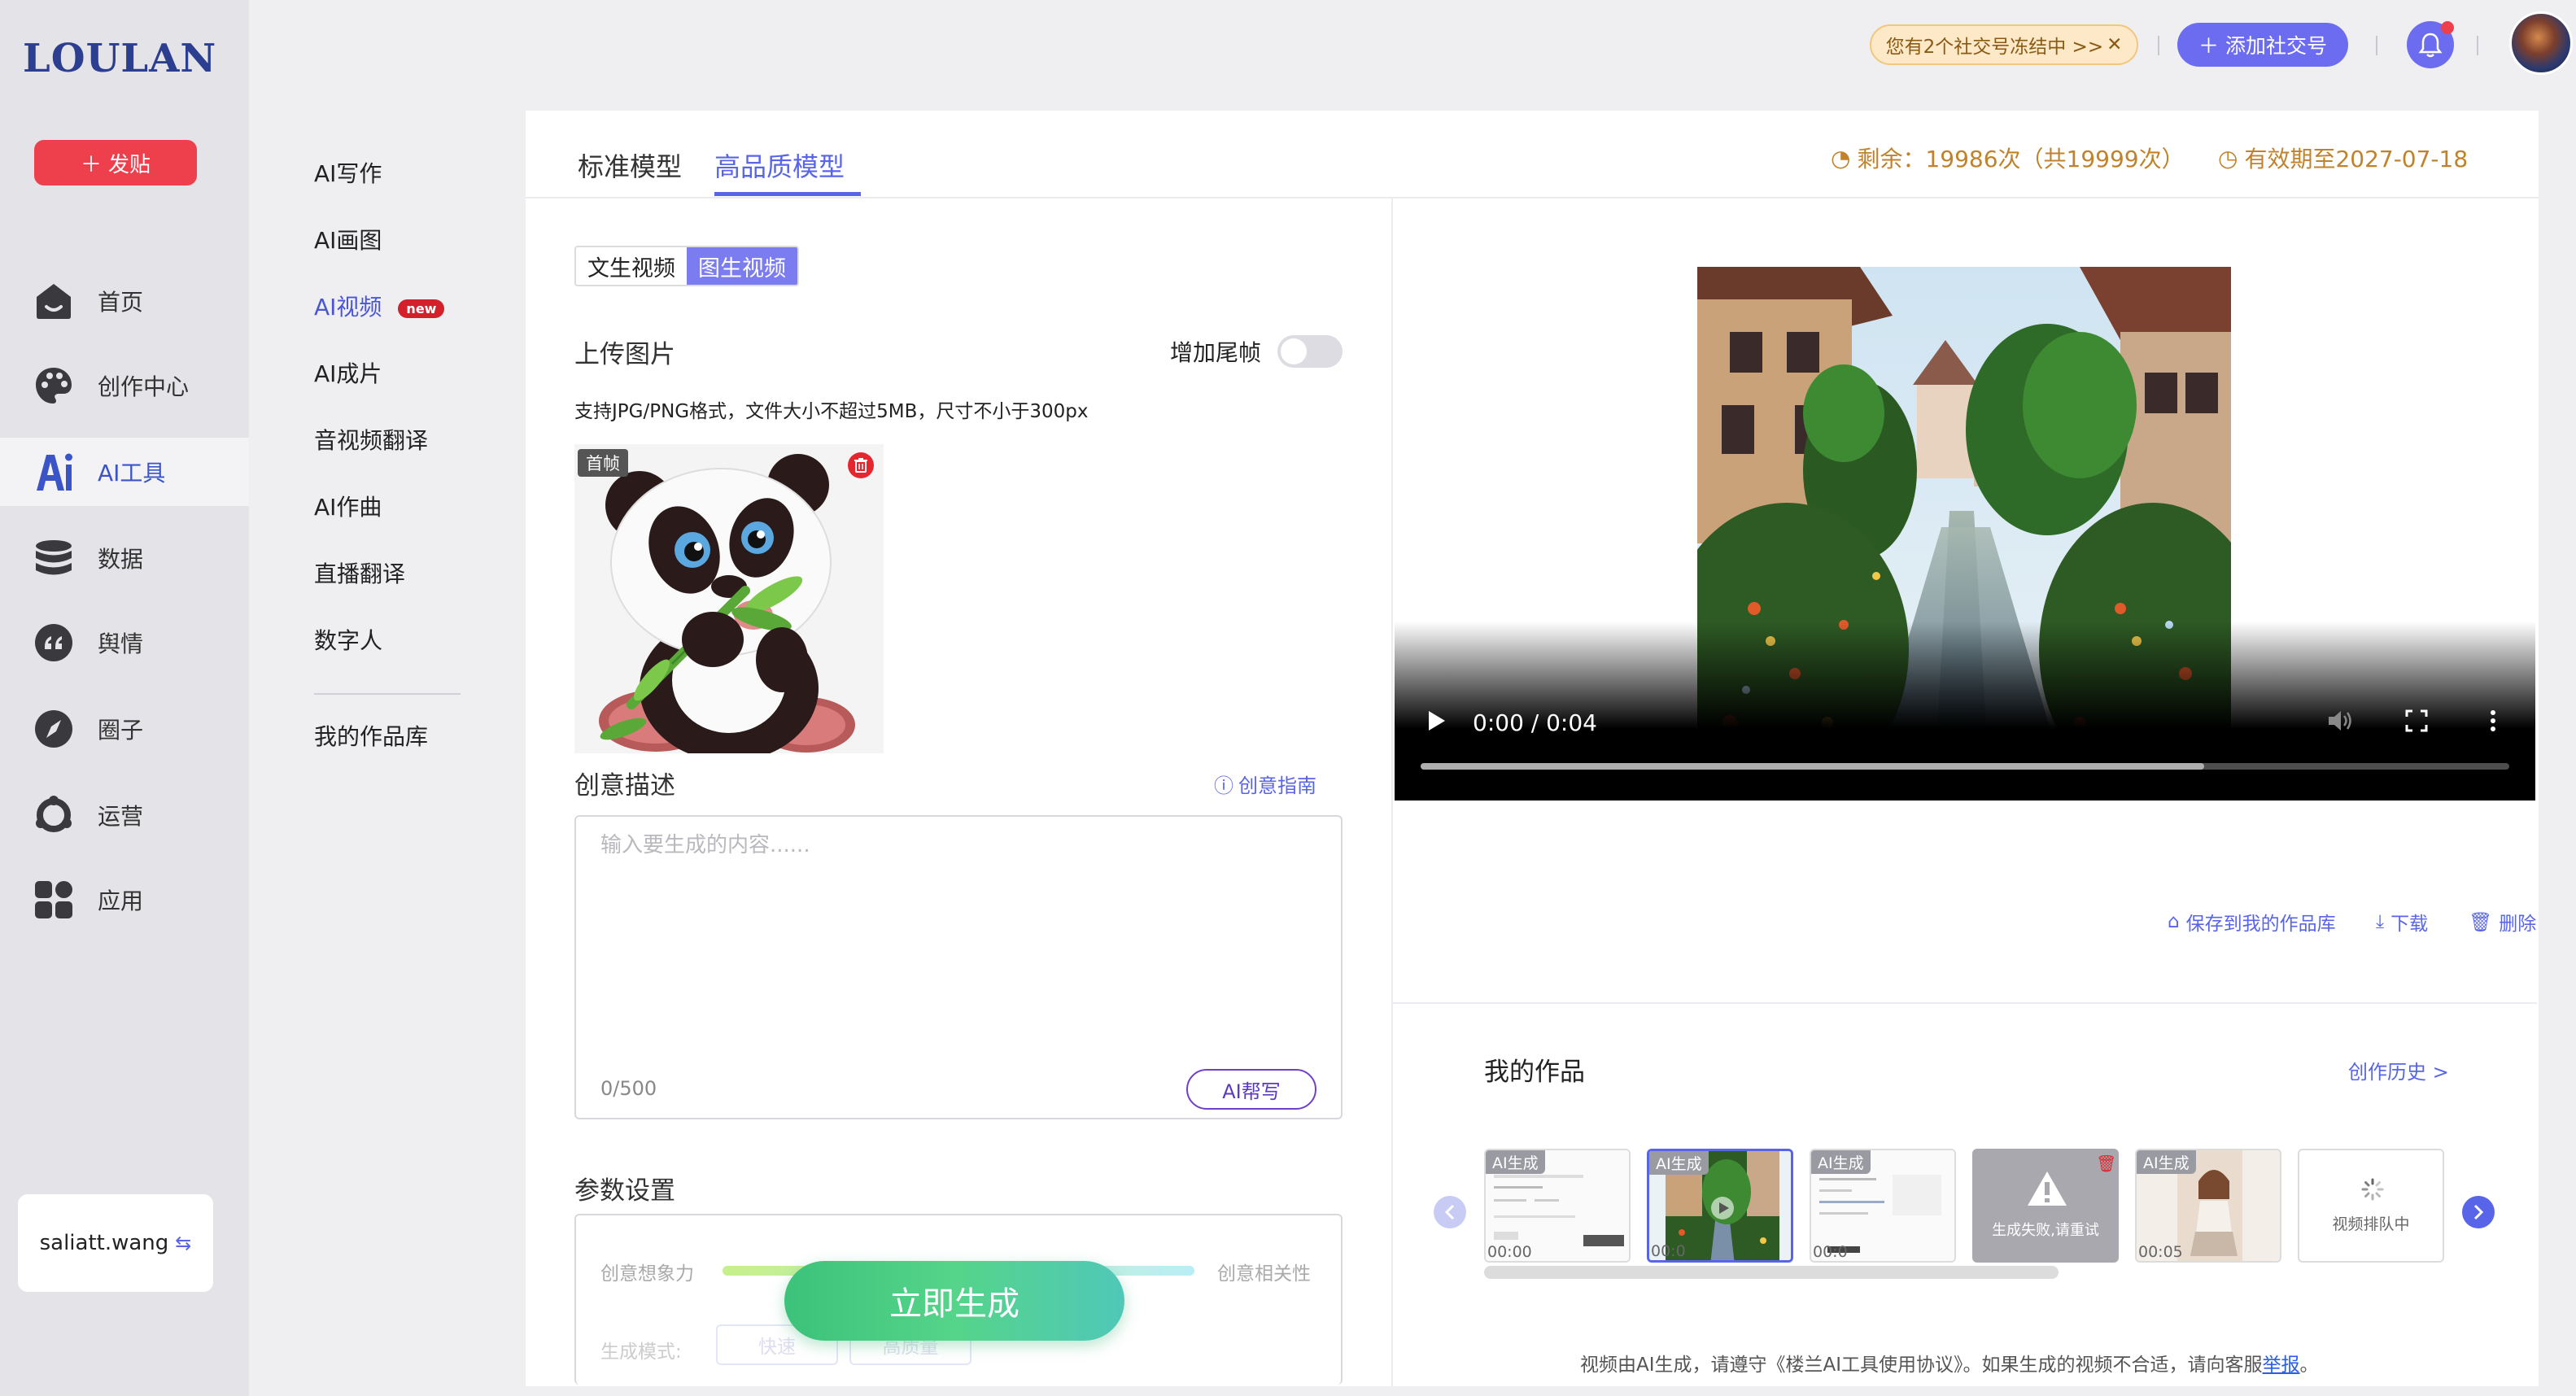 The image size is (2576, 1396). I want to click on info-icon: ⓘ, so click(1223, 785).